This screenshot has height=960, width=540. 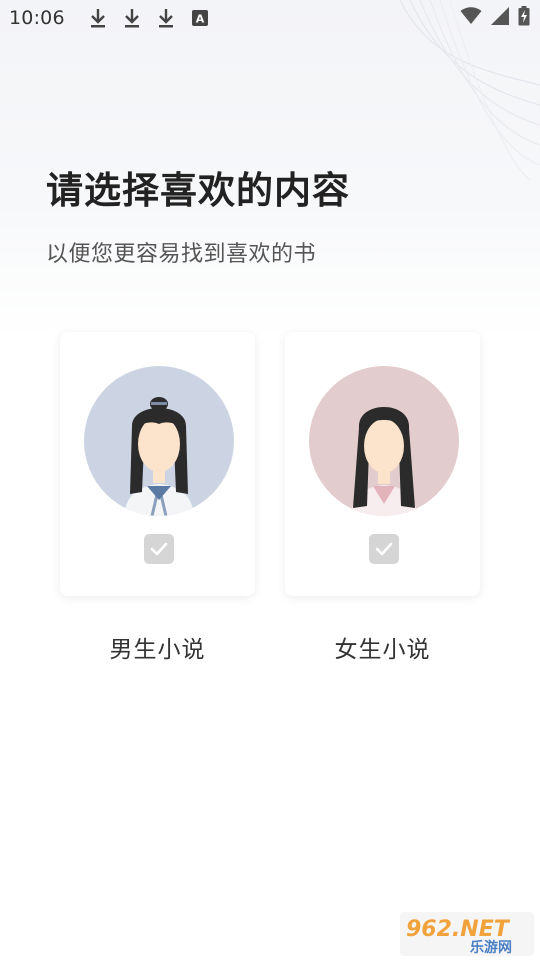 What do you see at coordinates (458, 929) in the screenshot?
I see `svg-text: 962.NET` at bounding box center [458, 929].